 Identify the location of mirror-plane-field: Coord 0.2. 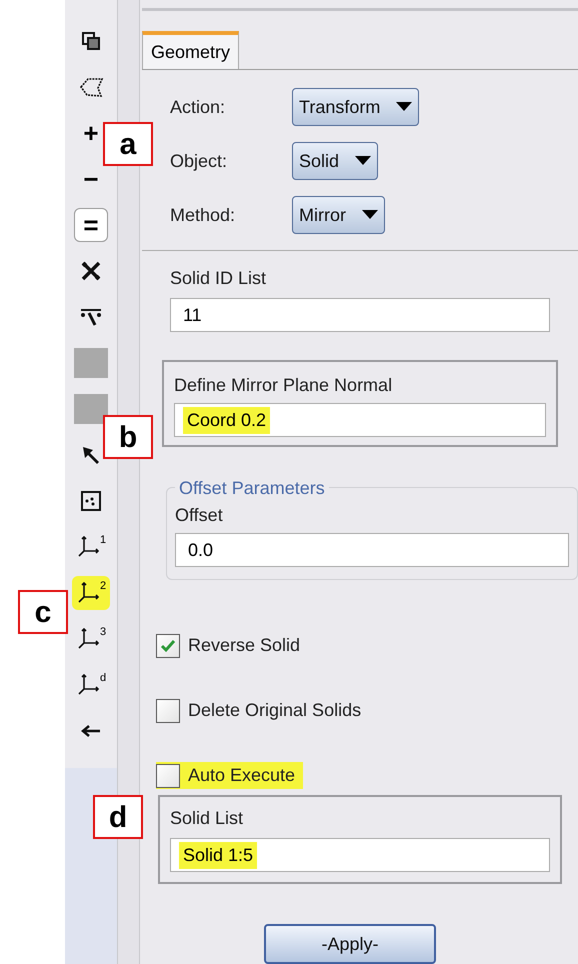
(360, 420).